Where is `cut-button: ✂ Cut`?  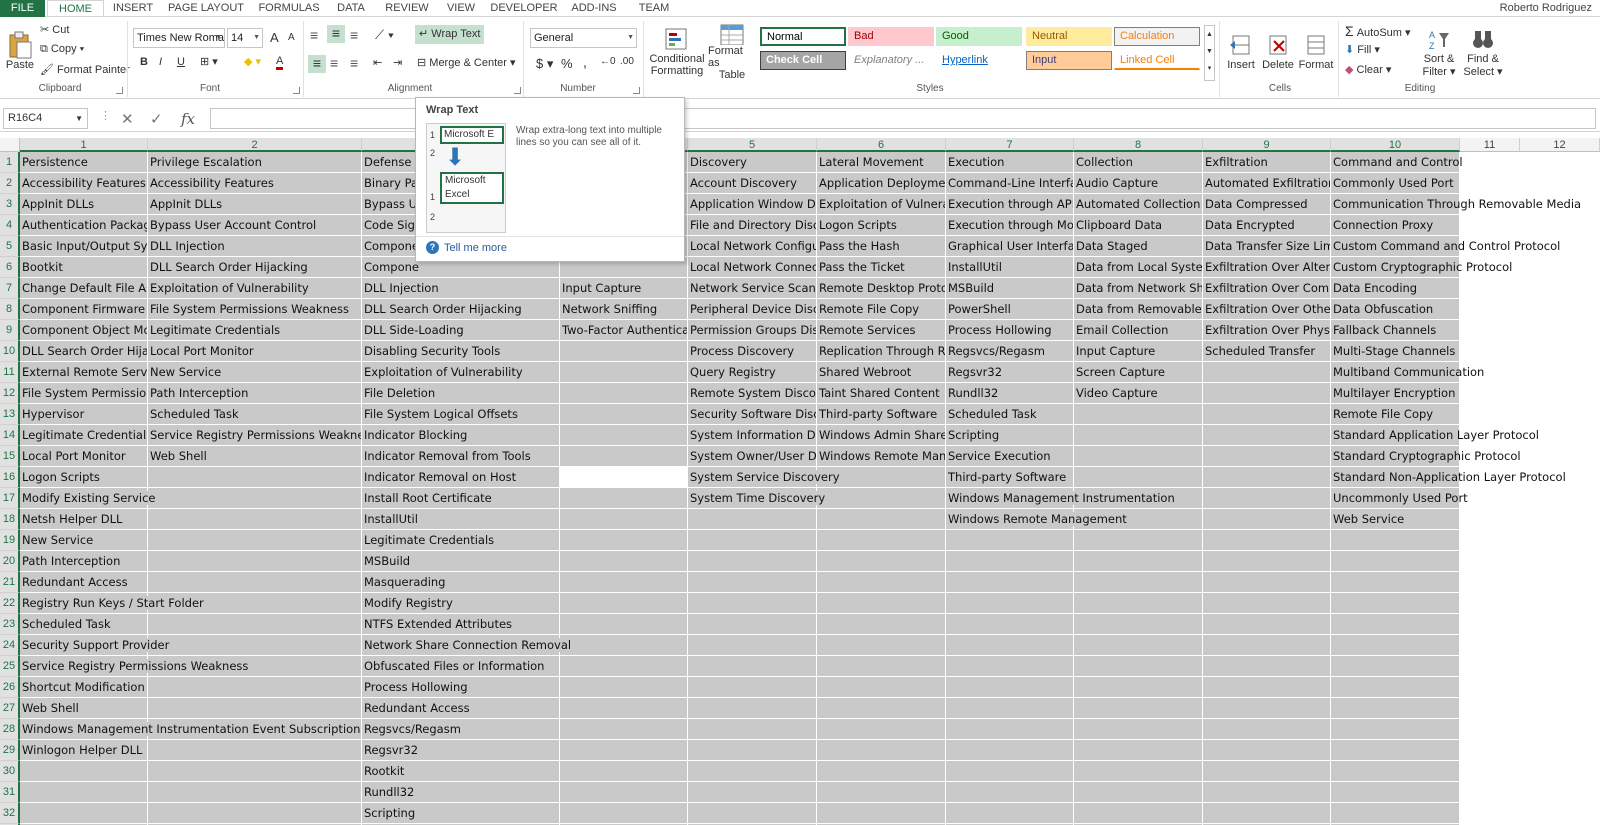 cut-button: ✂ Cut is located at coordinates (54, 29).